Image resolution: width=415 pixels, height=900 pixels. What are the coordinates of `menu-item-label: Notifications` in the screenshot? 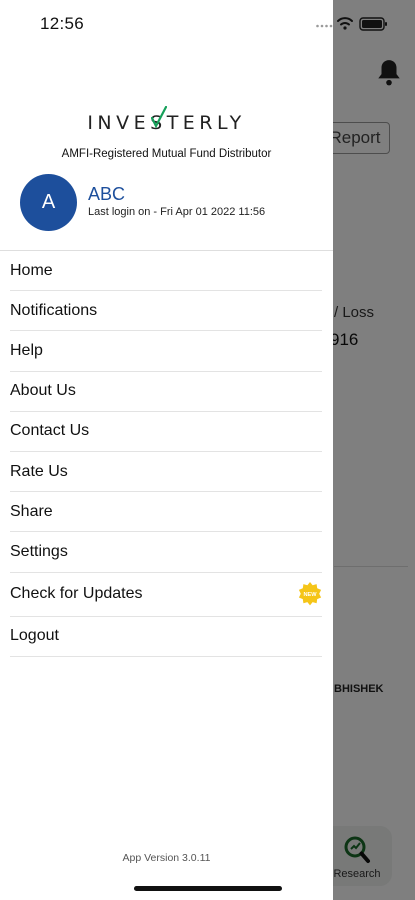 It's located at (54, 310).